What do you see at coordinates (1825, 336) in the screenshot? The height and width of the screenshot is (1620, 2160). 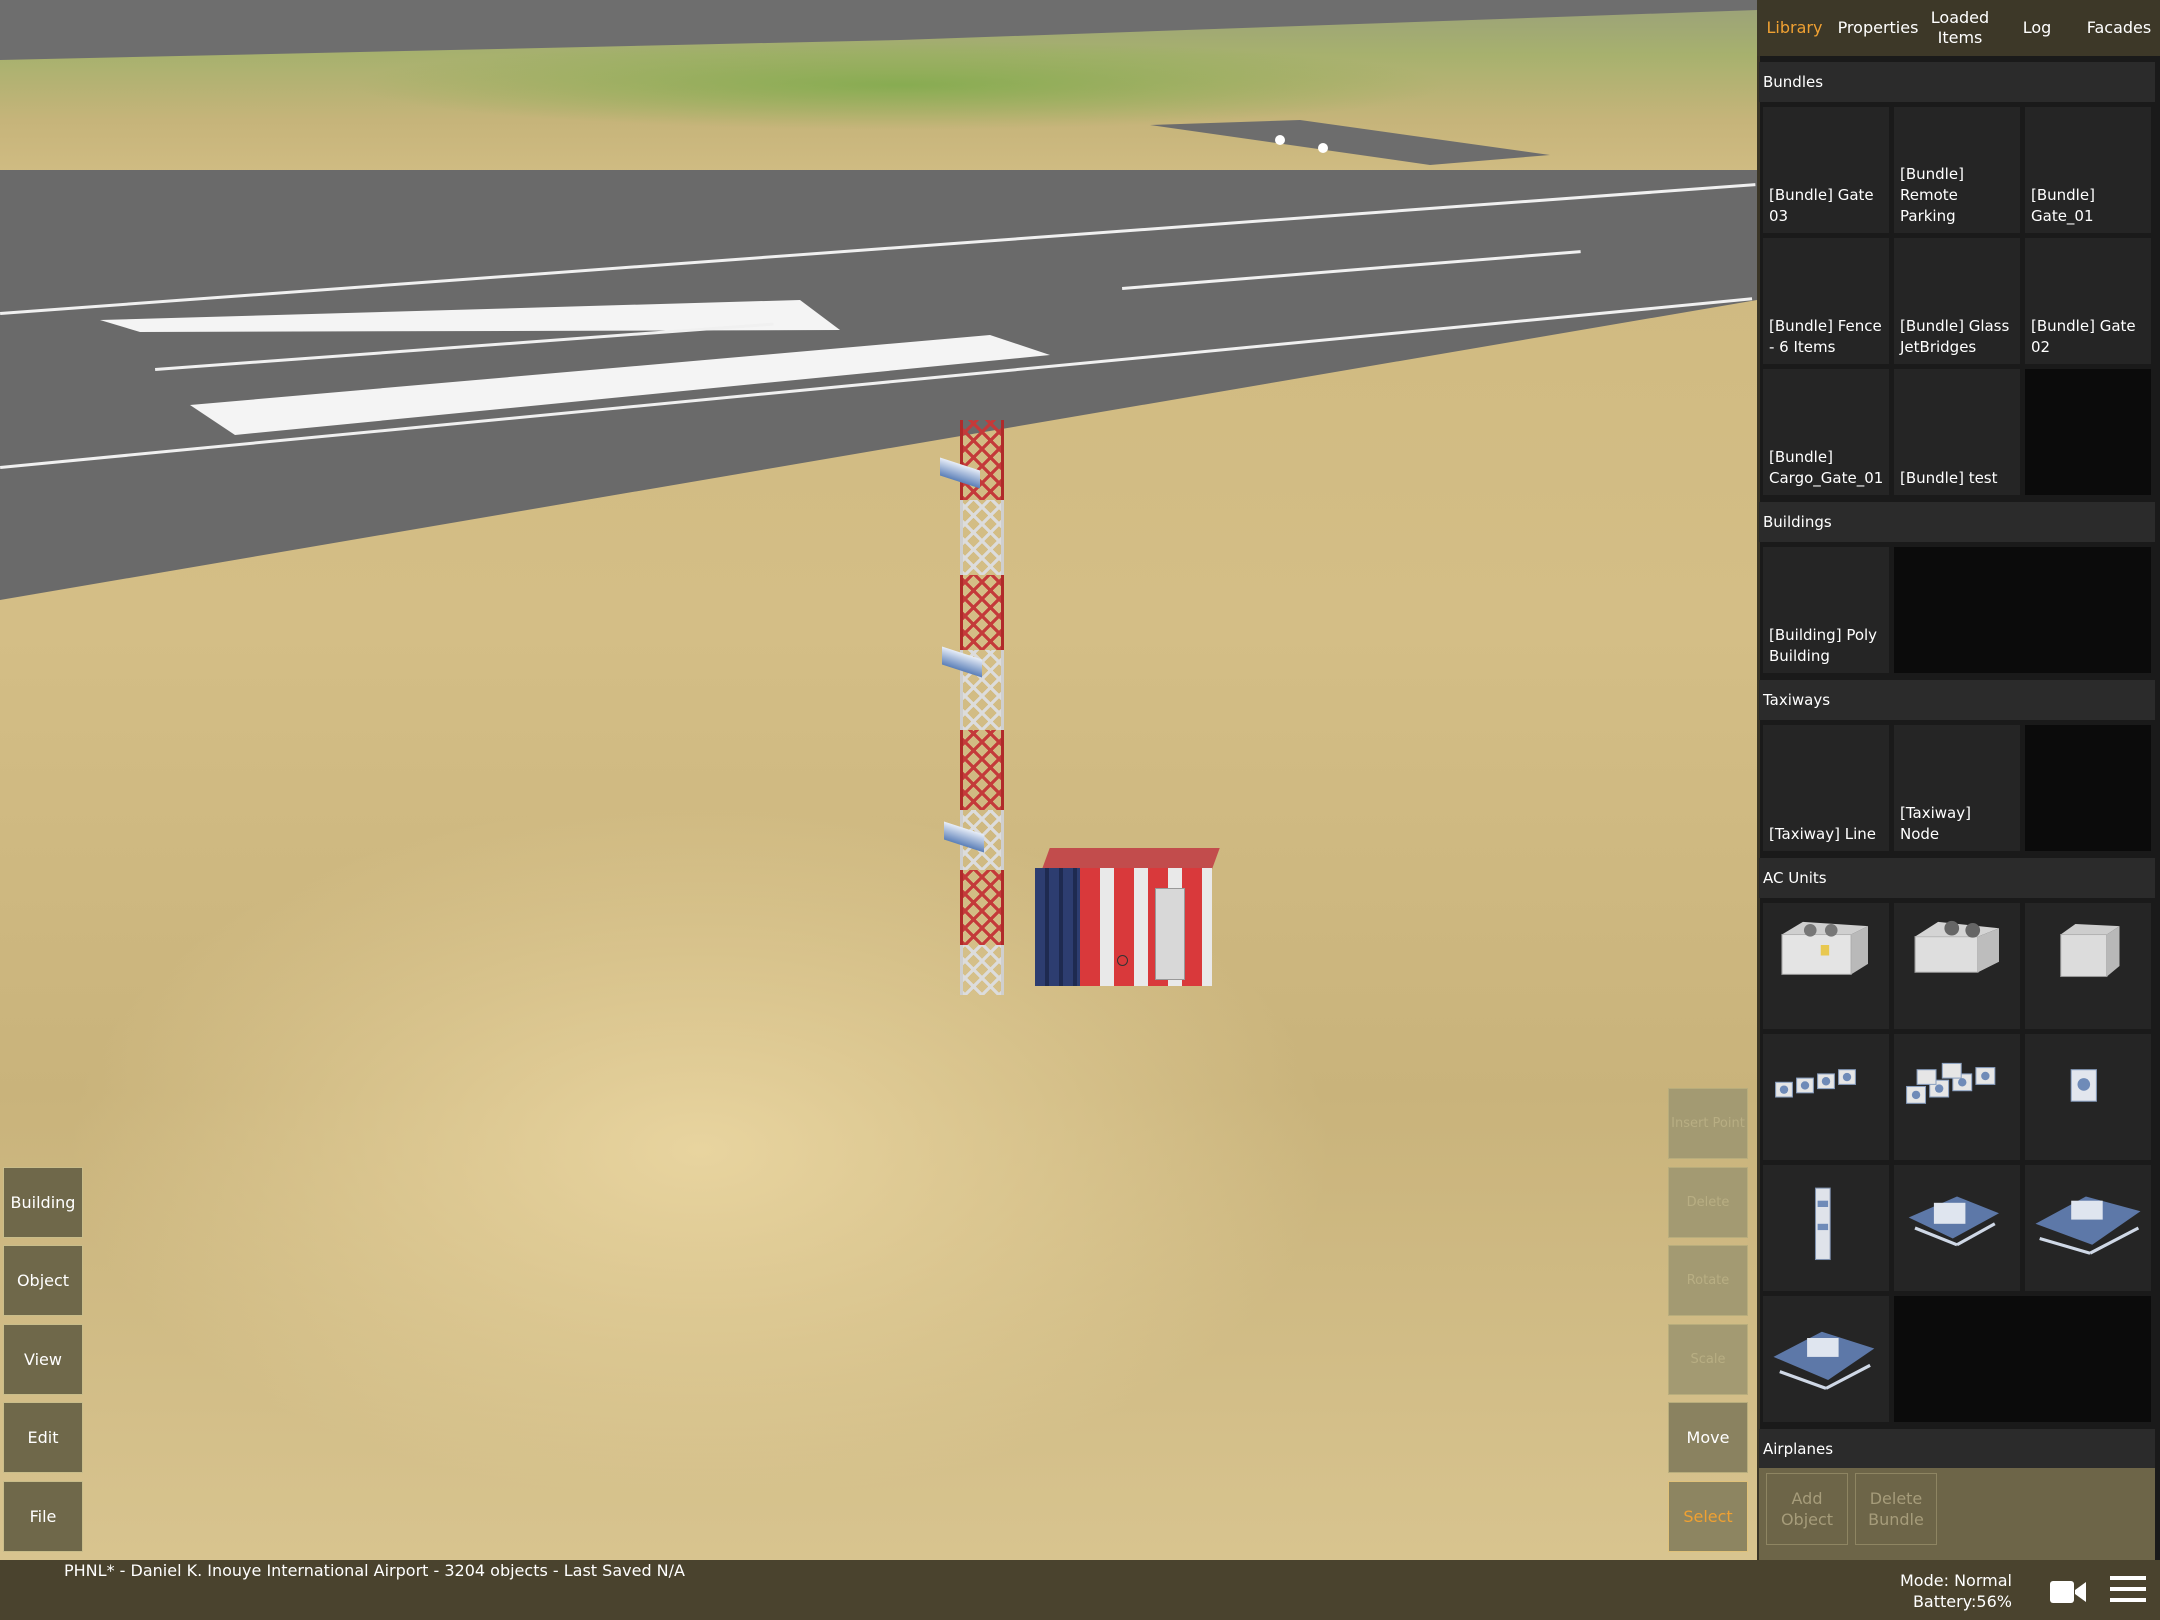 I see `item-label: [Bundle] Fence - 6 Items` at bounding box center [1825, 336].